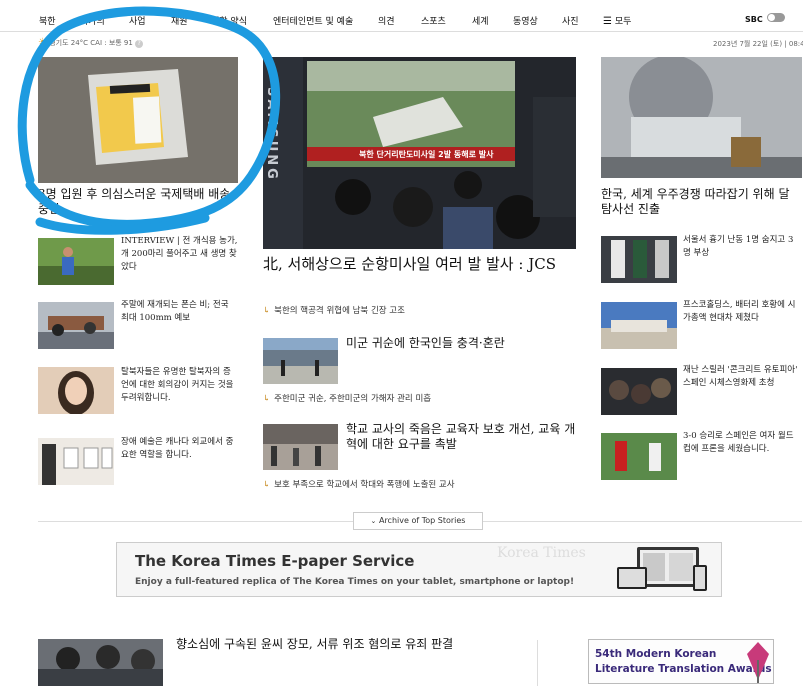  I want to click on hamburger-icon: ☰, so click(607, 21).